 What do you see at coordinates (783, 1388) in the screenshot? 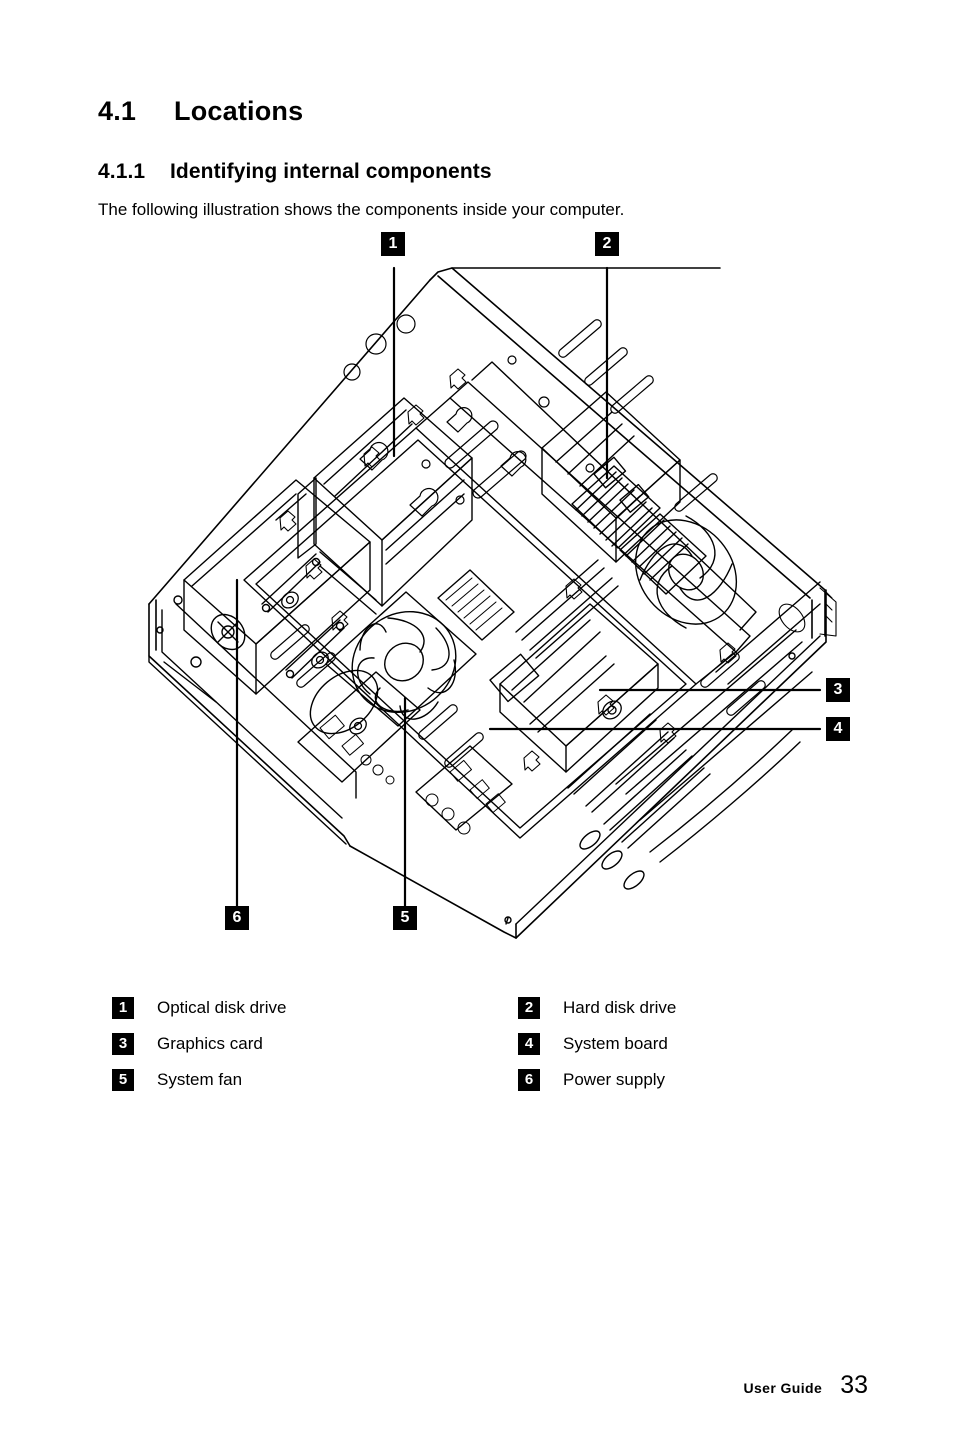
I see `footer-label: User Guide` at bounding box center [783, 1388].